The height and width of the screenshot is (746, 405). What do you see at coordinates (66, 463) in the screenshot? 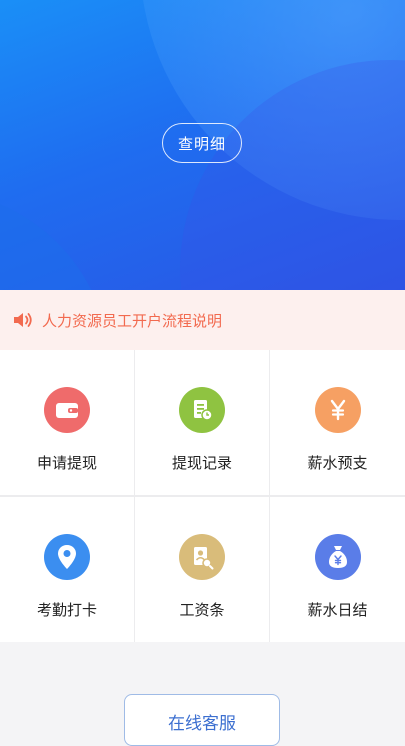
I see `grid-item-label: 申请提现` at bounding box center [66, 463].